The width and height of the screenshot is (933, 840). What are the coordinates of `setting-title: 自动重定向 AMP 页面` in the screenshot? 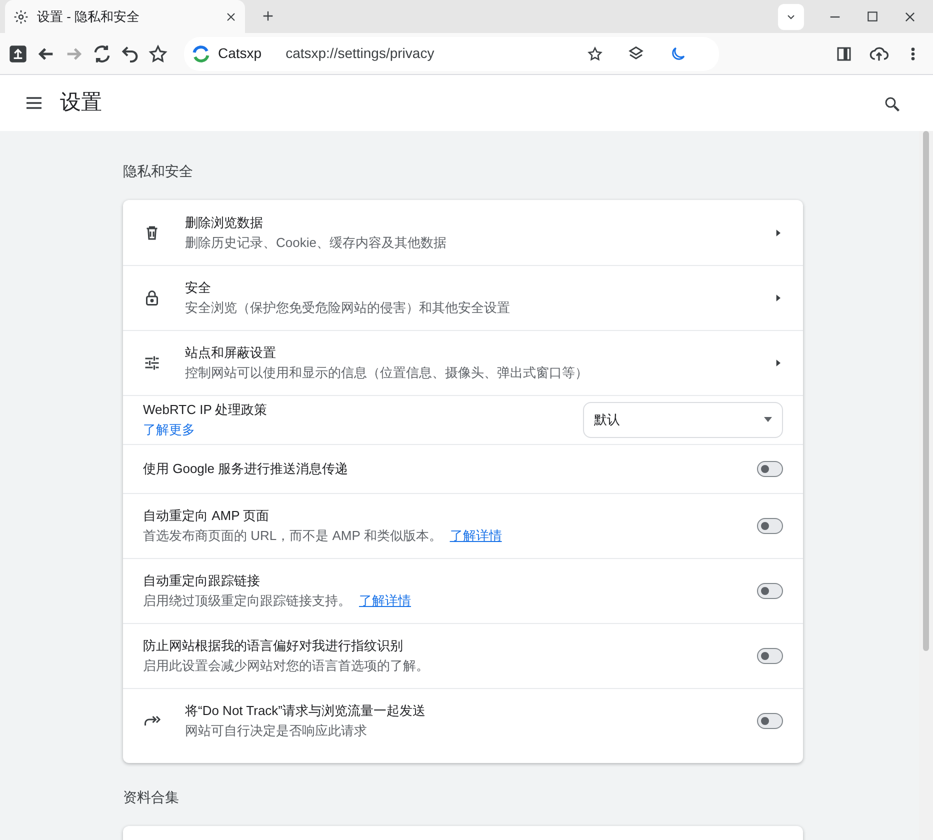 It's located at (206, 516).